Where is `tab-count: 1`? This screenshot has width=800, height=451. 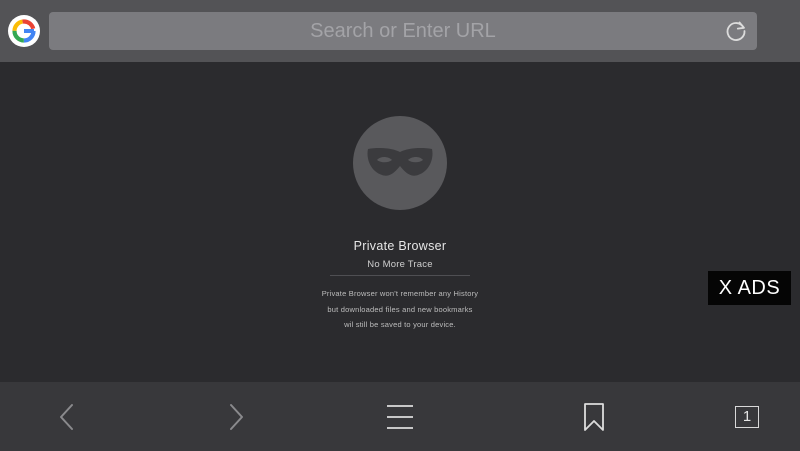 tab-count: 1 is located at coordinates (747, 416).